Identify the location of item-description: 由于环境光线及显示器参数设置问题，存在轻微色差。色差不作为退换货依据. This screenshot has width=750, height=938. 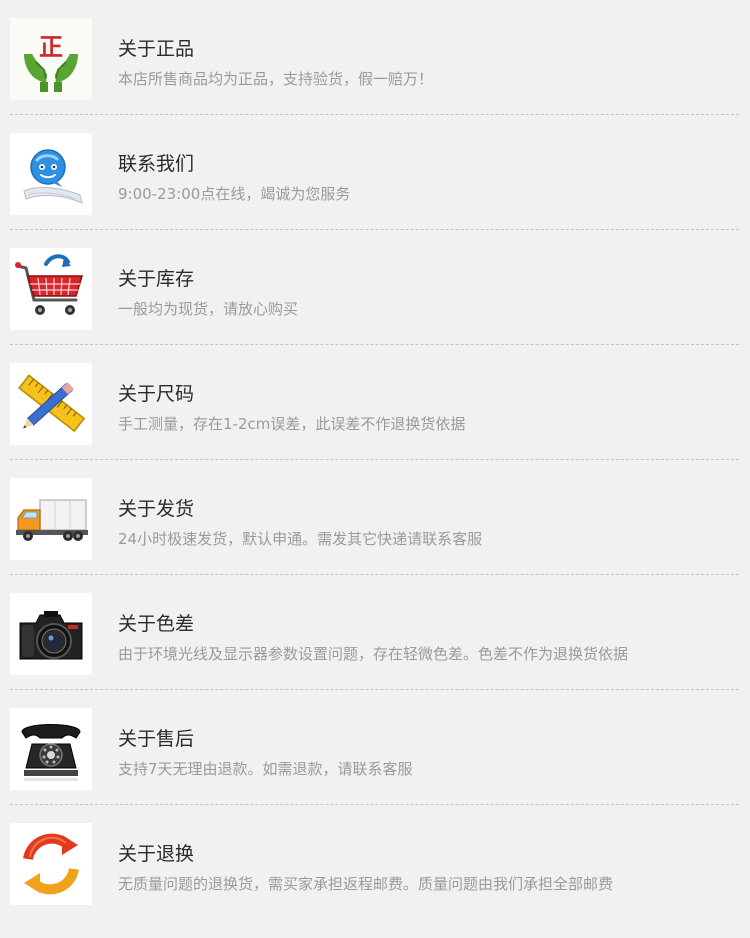
(373, 654).